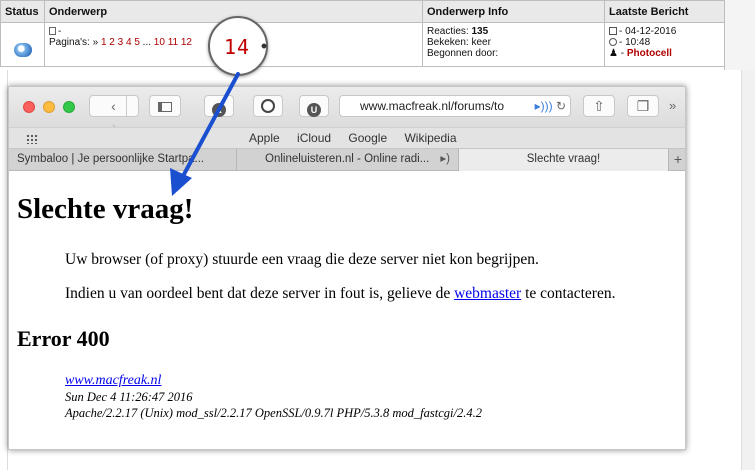 The width and height of the screenshot is (755, 470). I want to click on page-link-4: 4, so click(129, 42).